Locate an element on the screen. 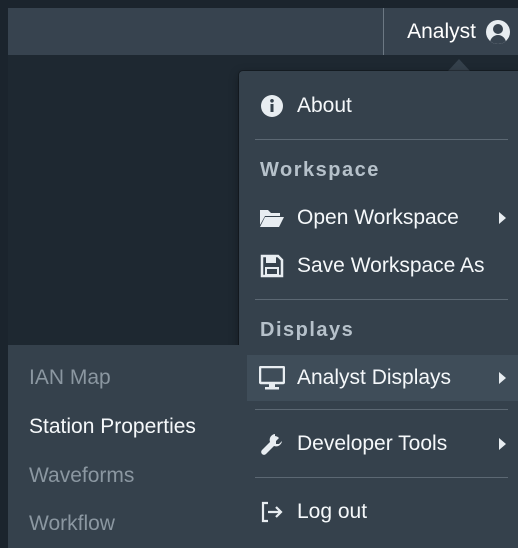  menu-item-label: Log out is located at coordinates (332, 511).